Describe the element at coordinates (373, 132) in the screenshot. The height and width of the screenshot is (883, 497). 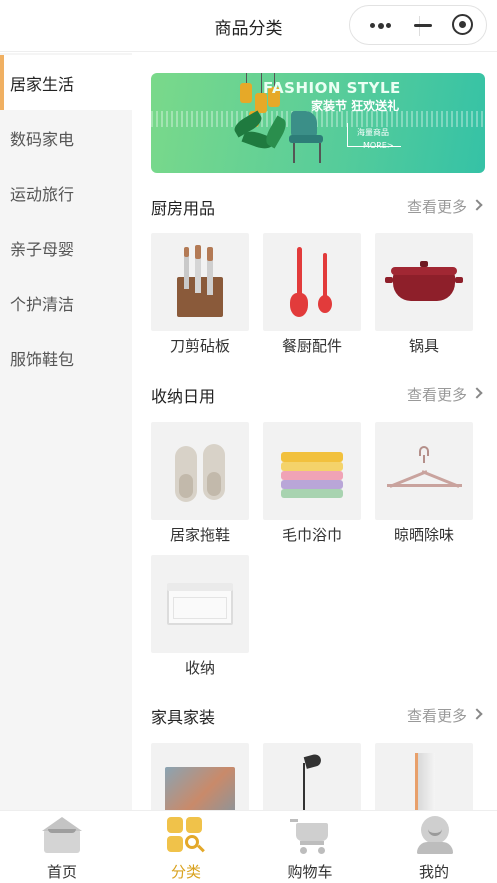
I see `banner-tag: 海量商品` at that location.